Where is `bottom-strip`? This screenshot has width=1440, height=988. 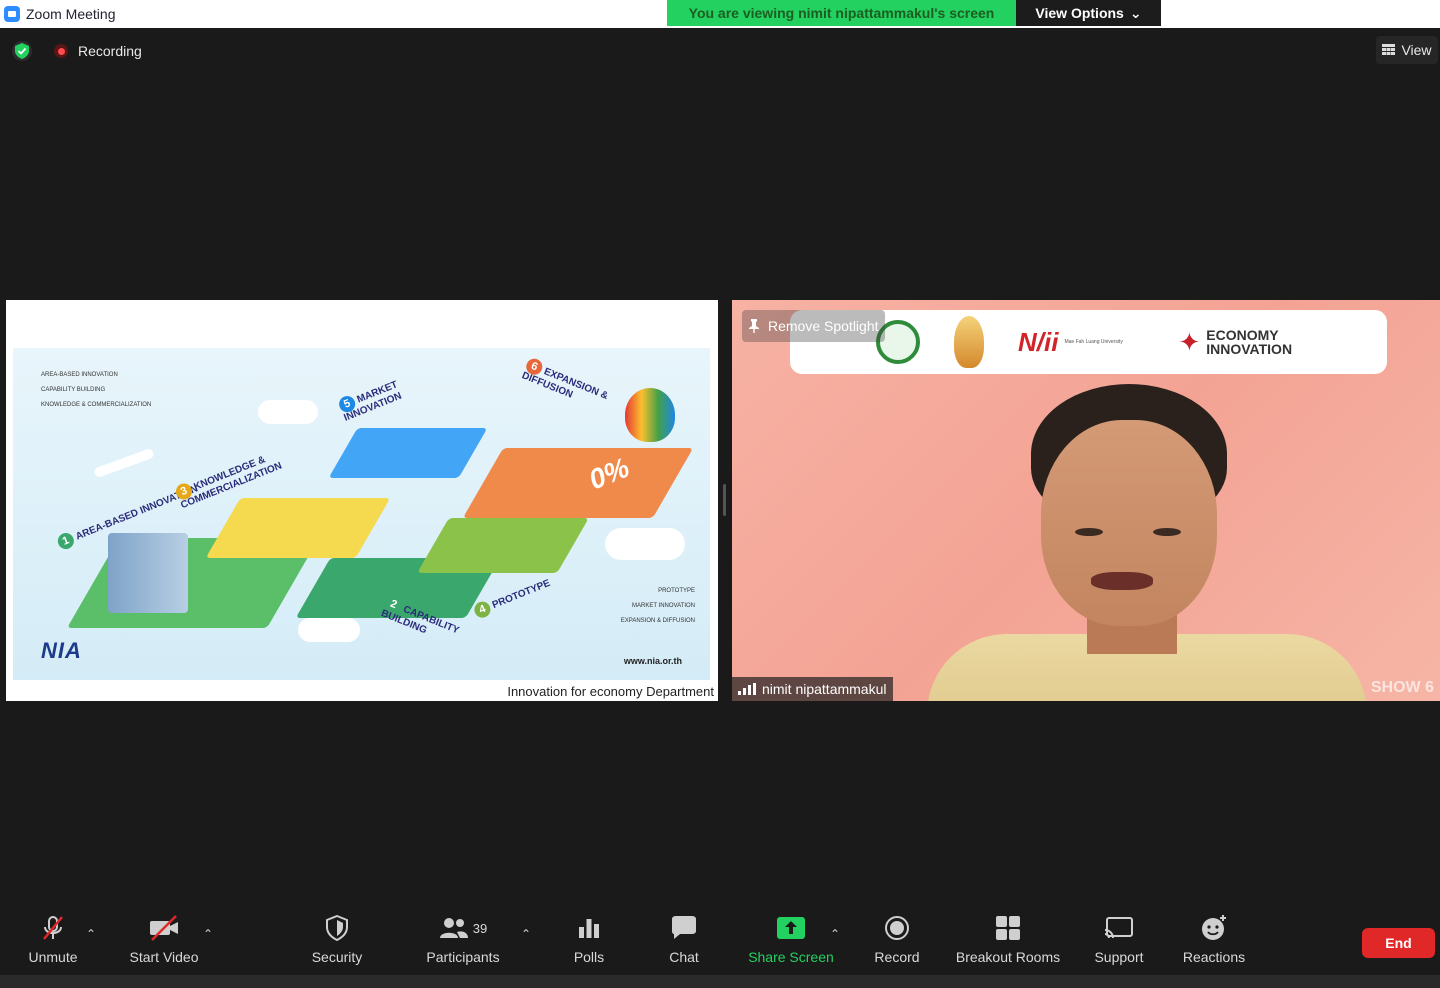 bottom-strip is located at coordinates (720, 981).